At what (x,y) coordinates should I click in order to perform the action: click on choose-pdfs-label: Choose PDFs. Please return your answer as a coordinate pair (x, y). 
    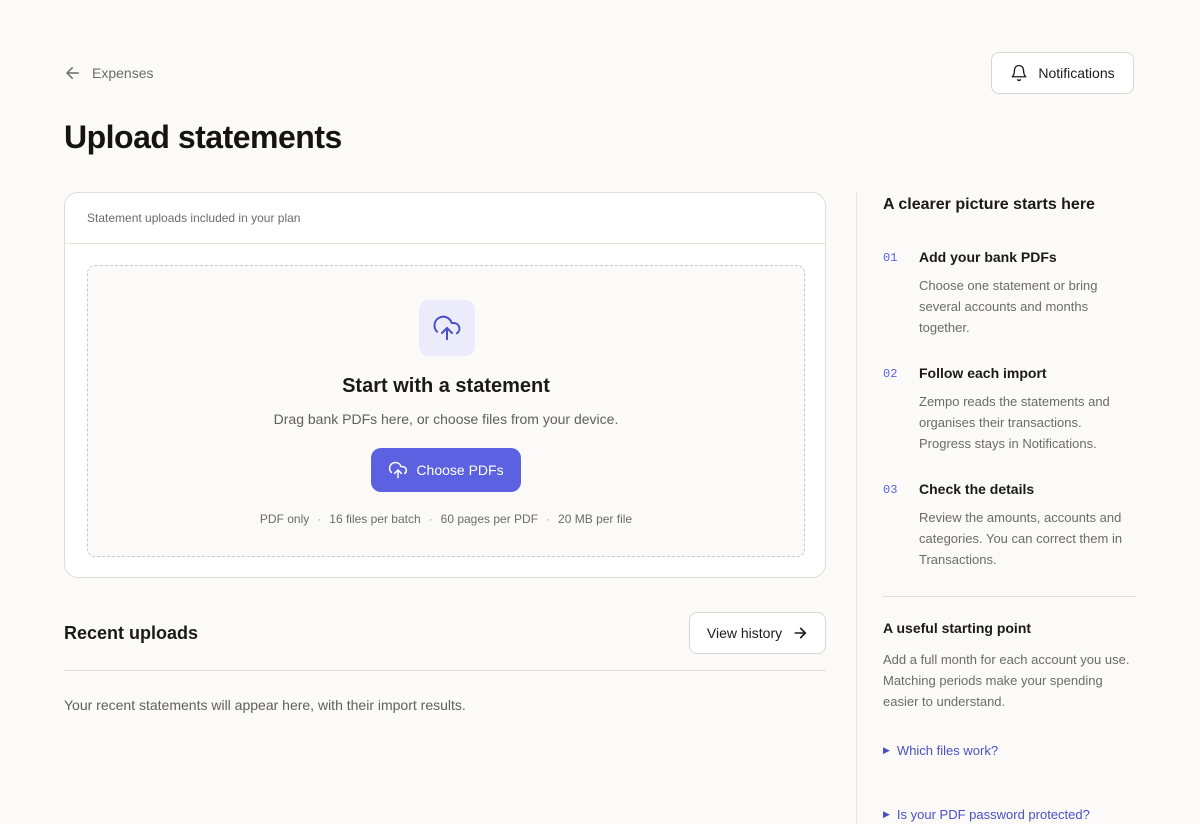
    Looking at the image, I should click on (460, 470).